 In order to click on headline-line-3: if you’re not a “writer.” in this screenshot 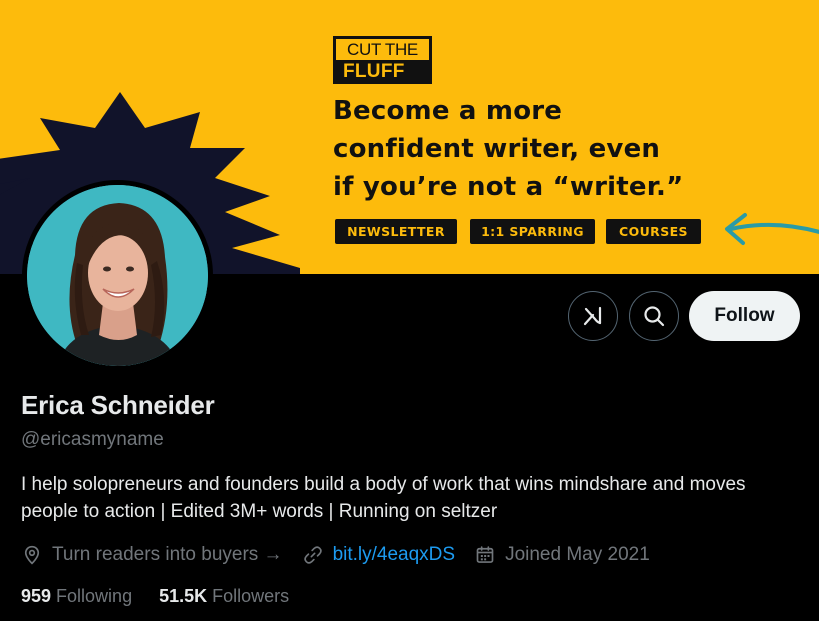, I will do `click(508, 187)`.